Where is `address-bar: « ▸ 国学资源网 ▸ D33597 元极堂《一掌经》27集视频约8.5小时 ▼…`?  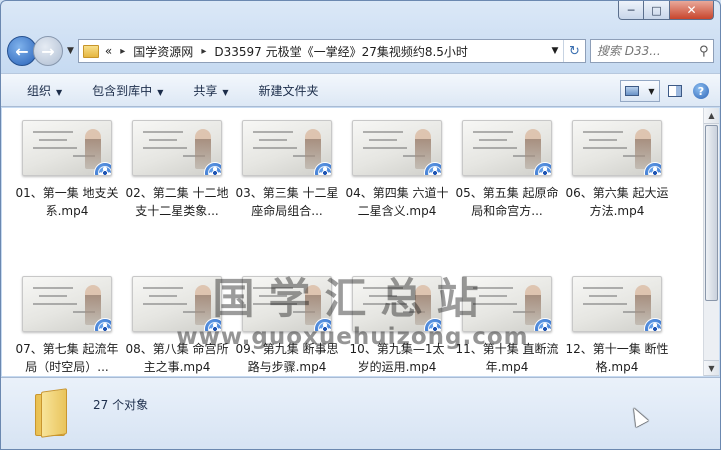
address-bar: « ▸ 国学资源网 ▸ D33597 元极堂《一掌经》27集视频约8.5小时 ▼… is located at coordinates (331, 51).